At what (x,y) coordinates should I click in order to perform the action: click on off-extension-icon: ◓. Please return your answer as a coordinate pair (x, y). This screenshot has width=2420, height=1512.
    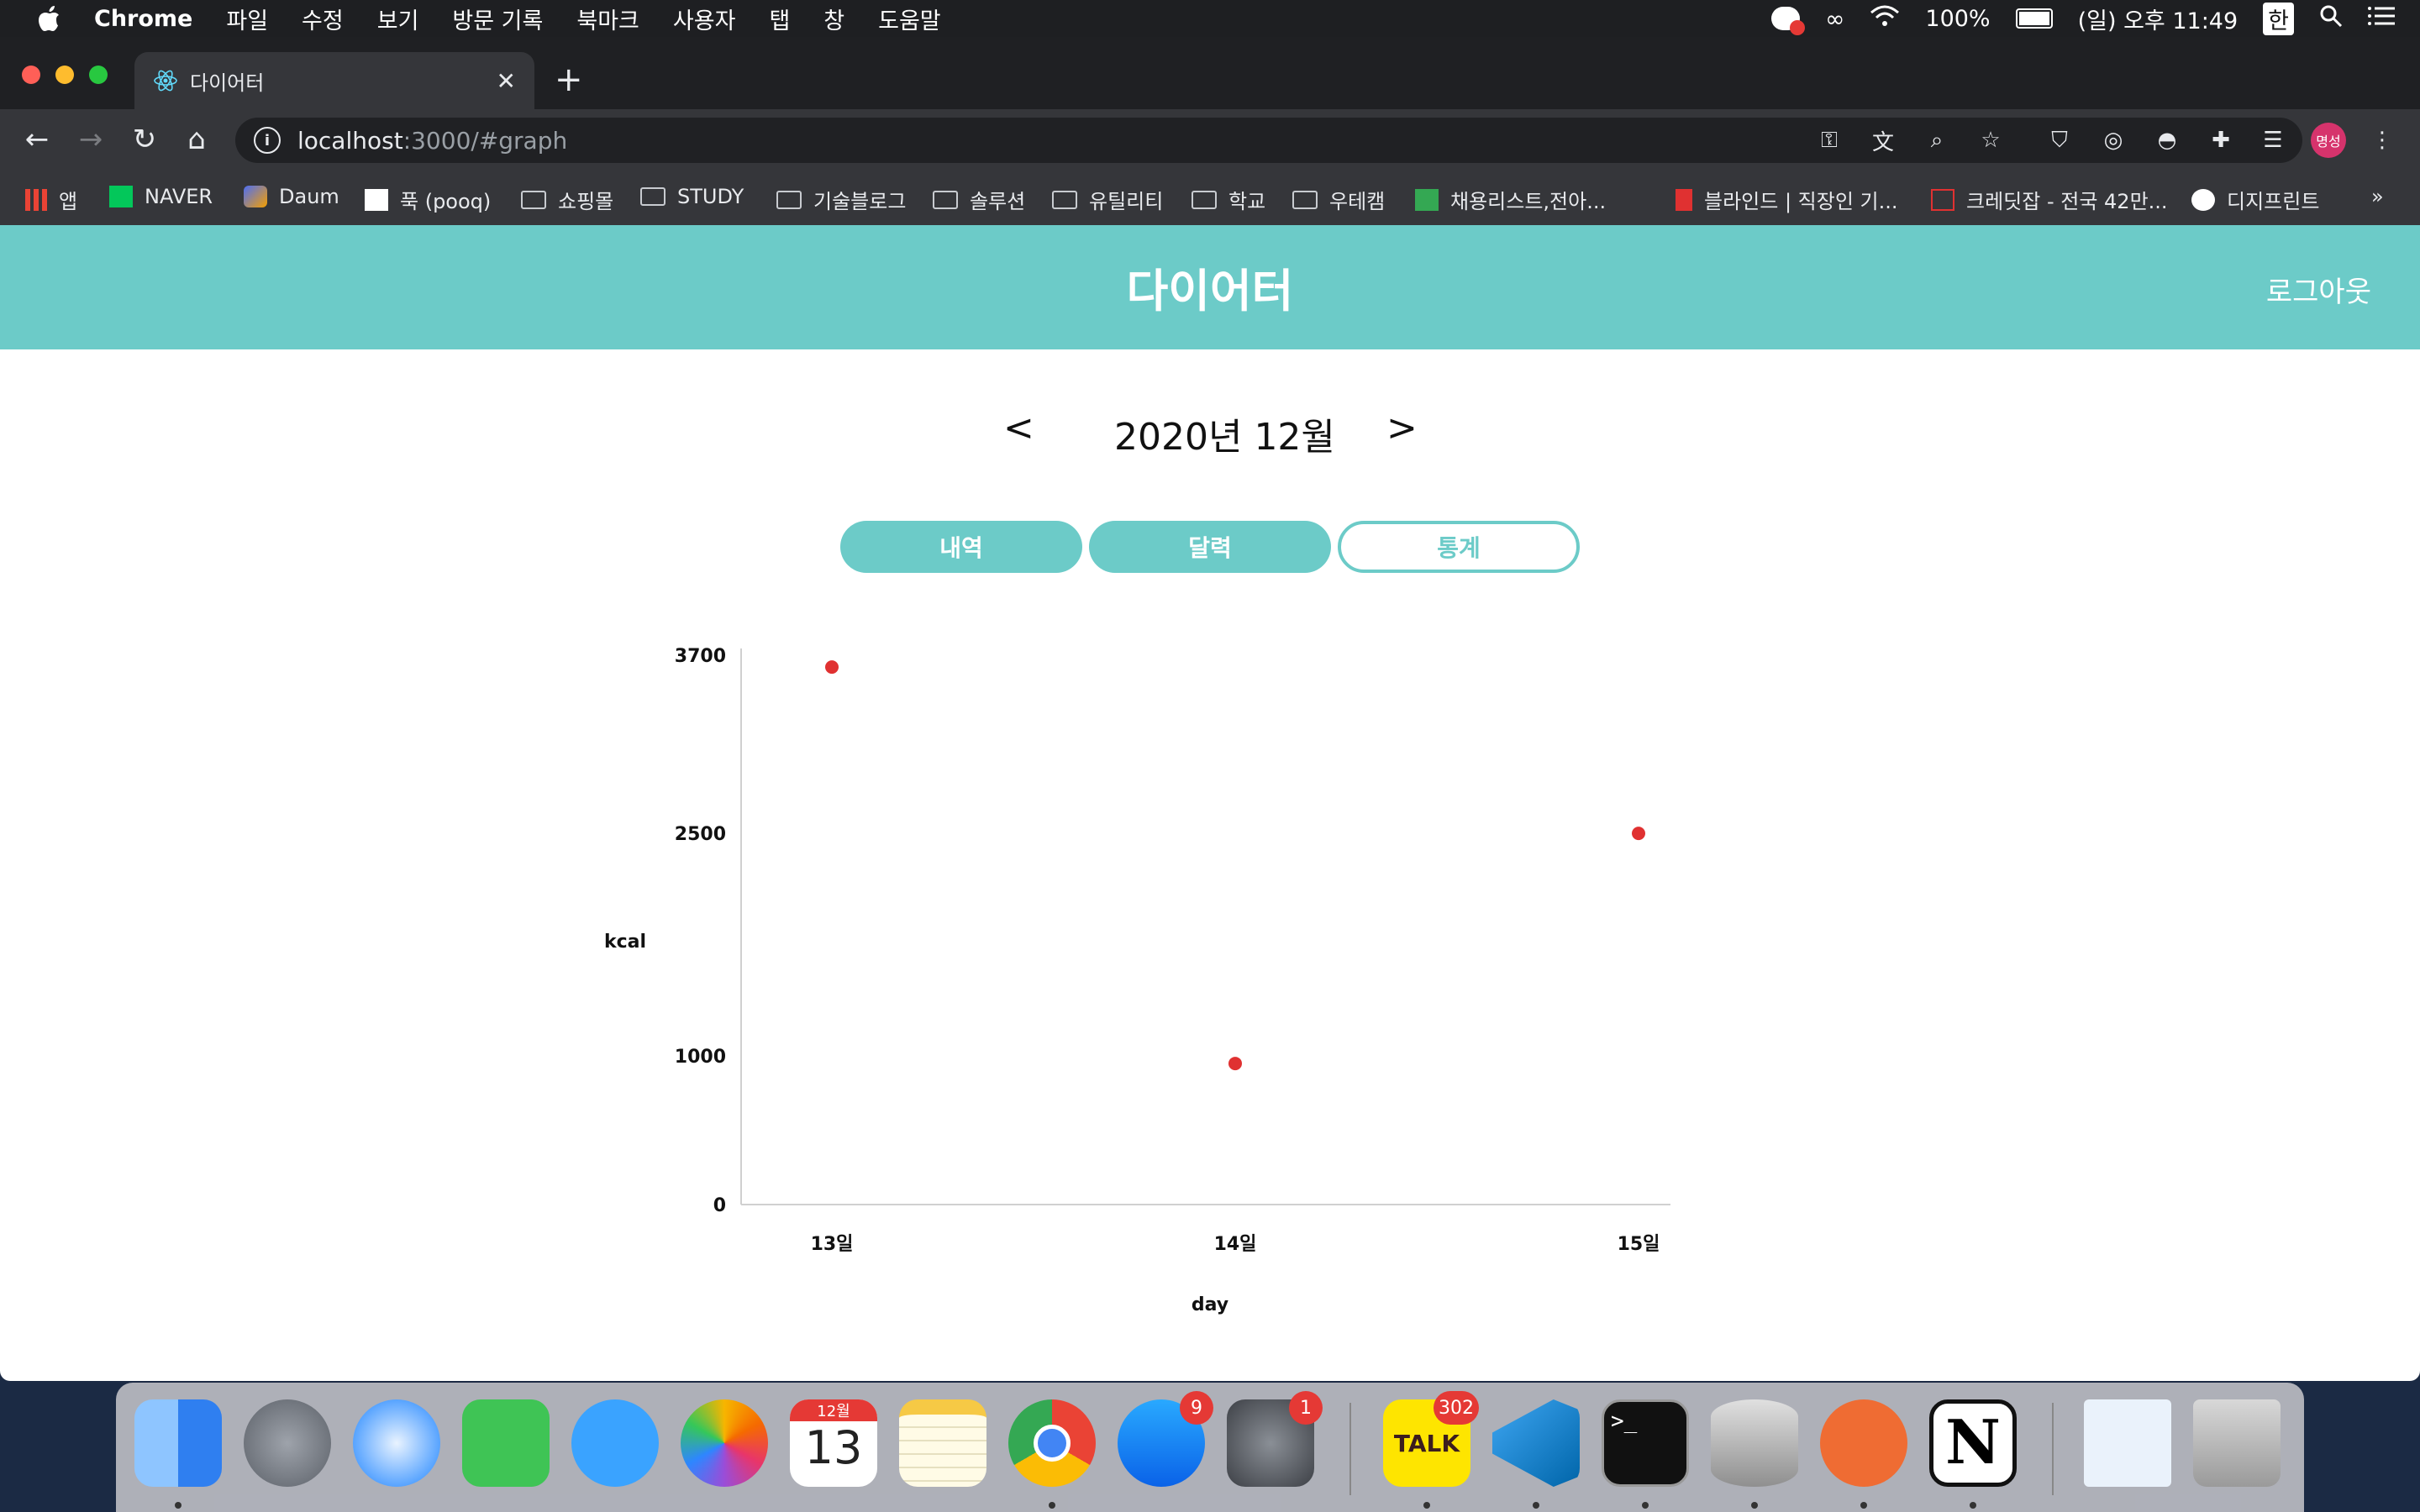
    Looking at the image, I should click on (2167, 140).